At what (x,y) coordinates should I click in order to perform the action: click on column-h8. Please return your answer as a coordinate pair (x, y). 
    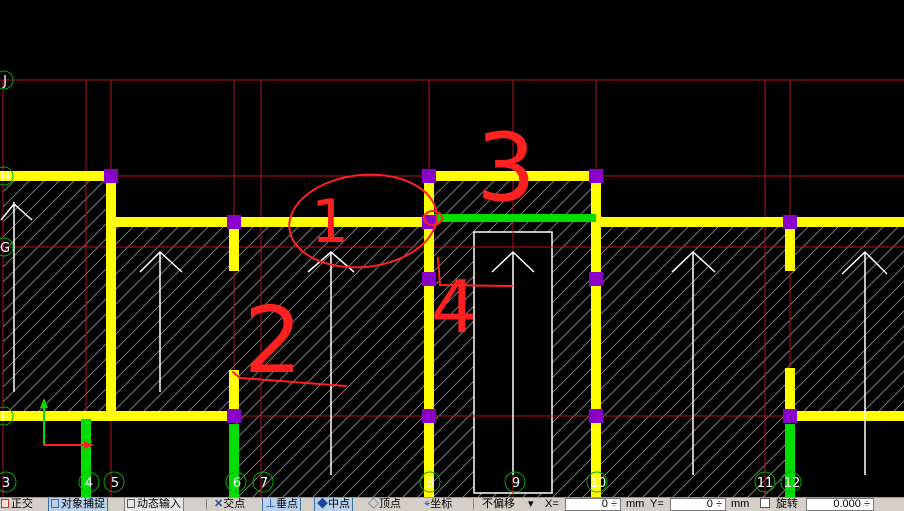
    Looking at the image, I should click on (429, 176).